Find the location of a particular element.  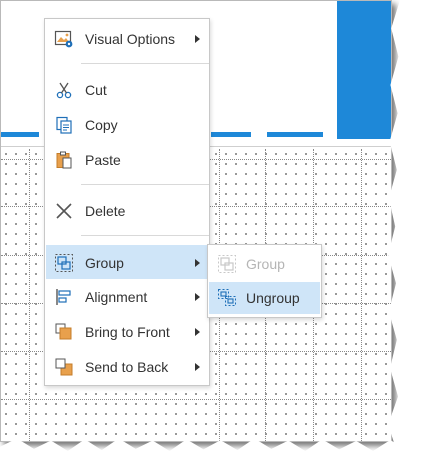

menu-item-send-to-back: Send to Back is located at coordinates (127, 367).